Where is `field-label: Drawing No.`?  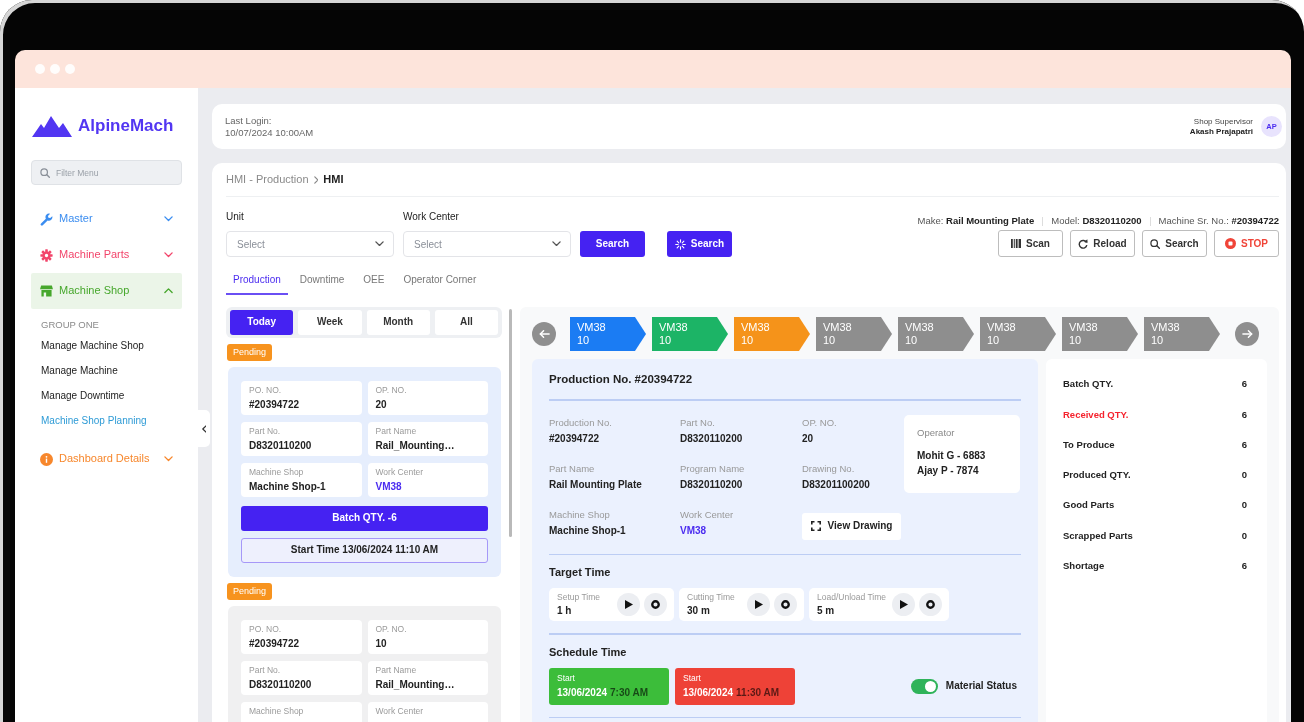 field-label: Drawing No. is located at coordinates (829, 468).